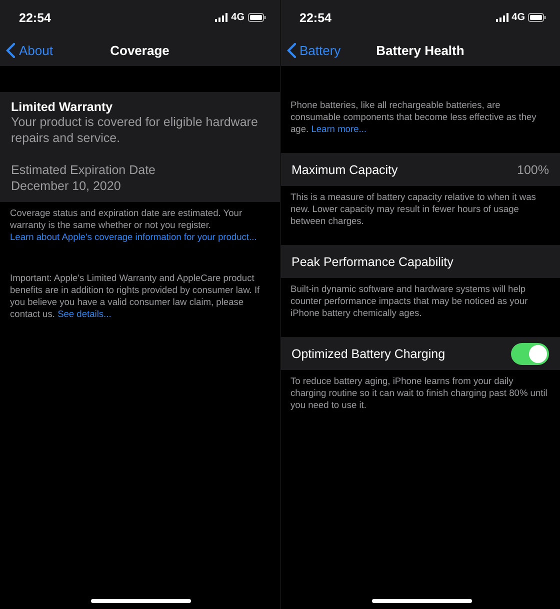 The width and height of the screenshot is (560, 609). What do you see at coordinates (135, 130) in the screenshot?
I see `card-text: Your product is covered for eligible hardware repairs and service.` at bounding box center [135, 130].